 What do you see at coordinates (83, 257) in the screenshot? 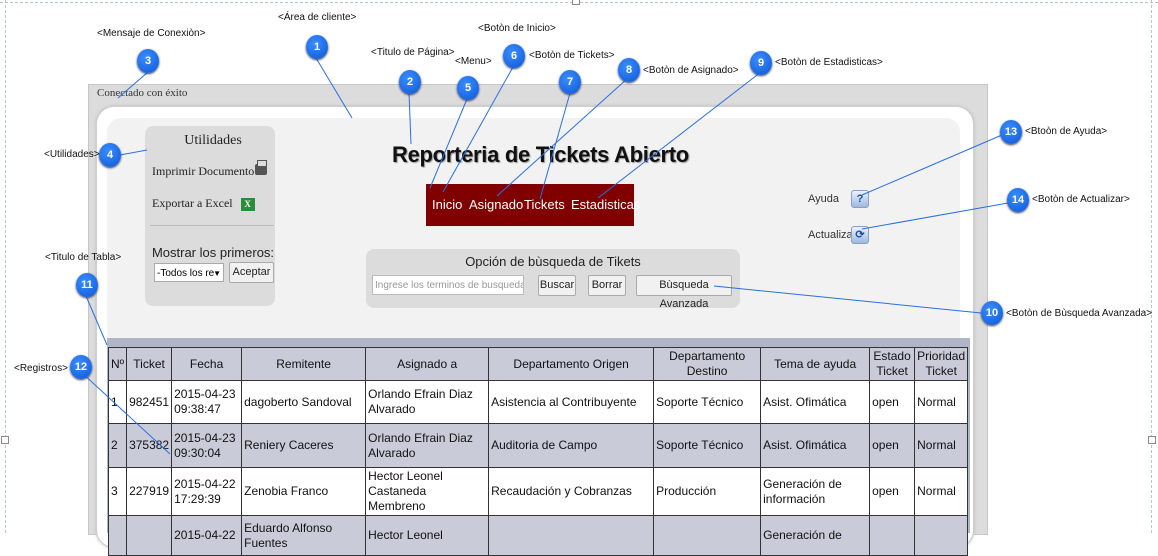
I see `annotation-label-11: <Titulo de Tabla>` at bounding box center [83, 257].